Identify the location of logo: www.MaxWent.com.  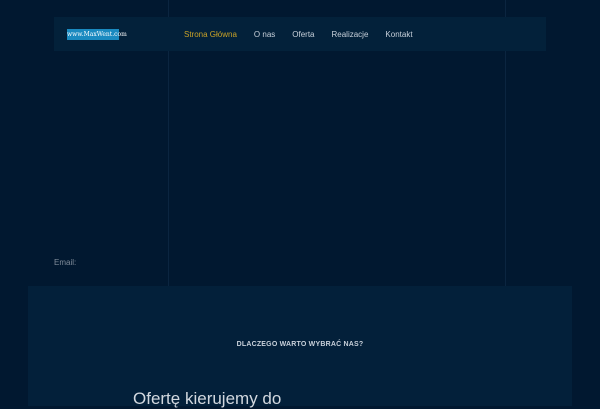
(97, 34).